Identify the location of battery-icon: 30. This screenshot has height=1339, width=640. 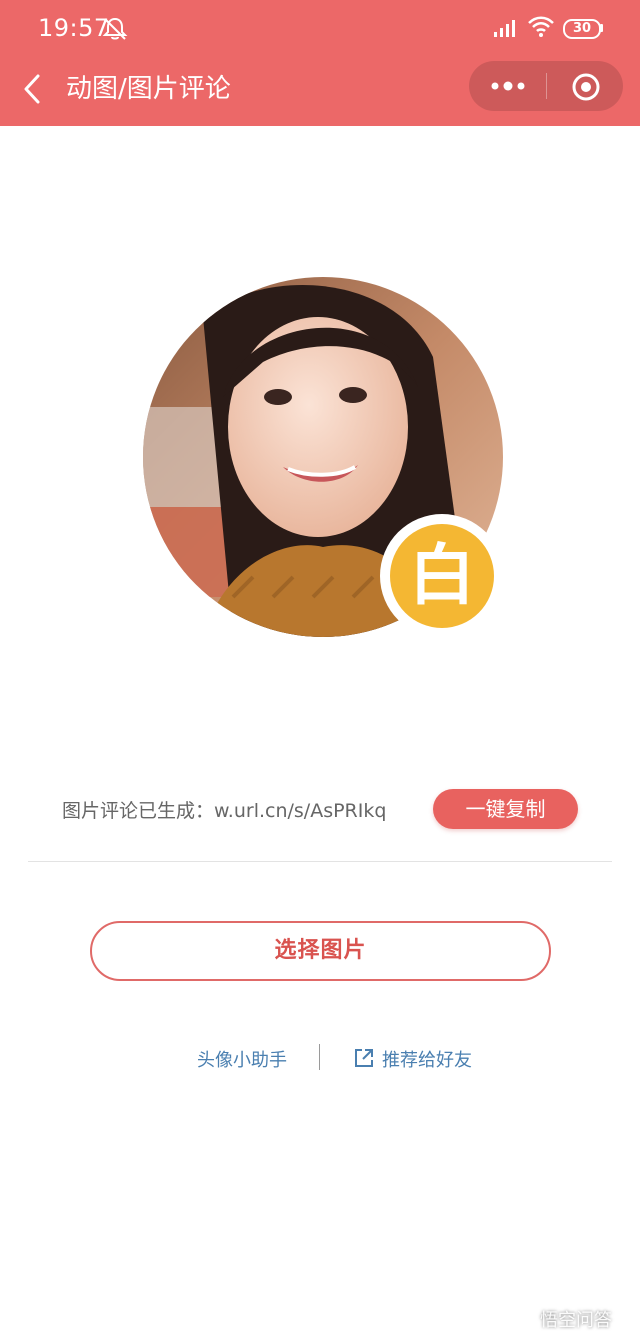
(582, 29).